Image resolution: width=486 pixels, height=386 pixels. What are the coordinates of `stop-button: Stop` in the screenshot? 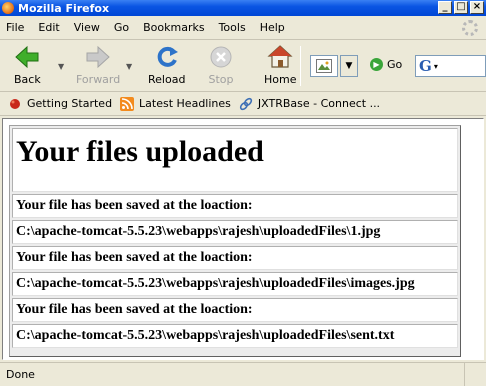 It's located at (221, 65).